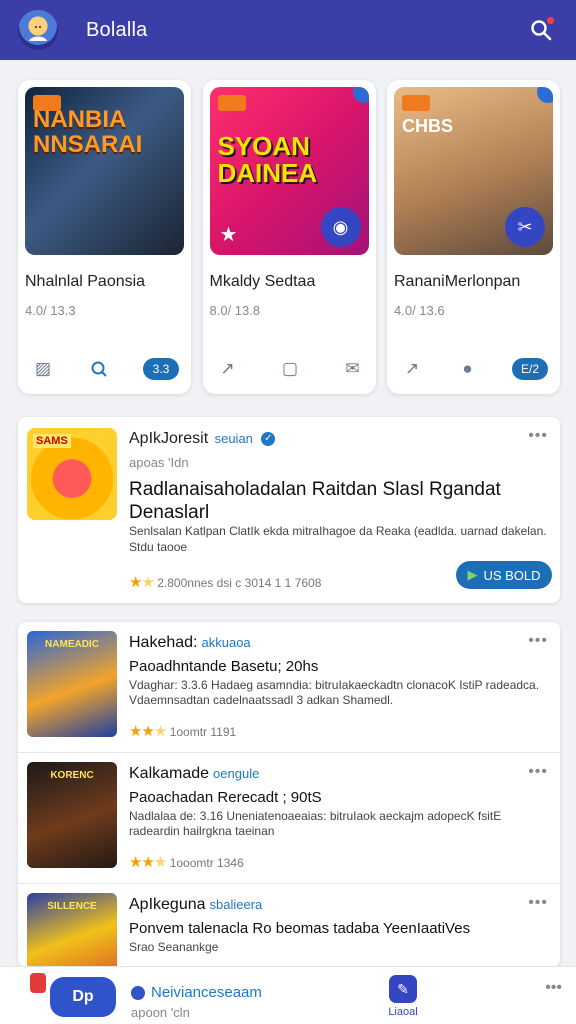 Image resolution: width=576 pixels, height=1024 pixels. Describe the element at coordinates (158, 546) in the screenshot. I see `promo-size-line: Stdu taooe` at that location.